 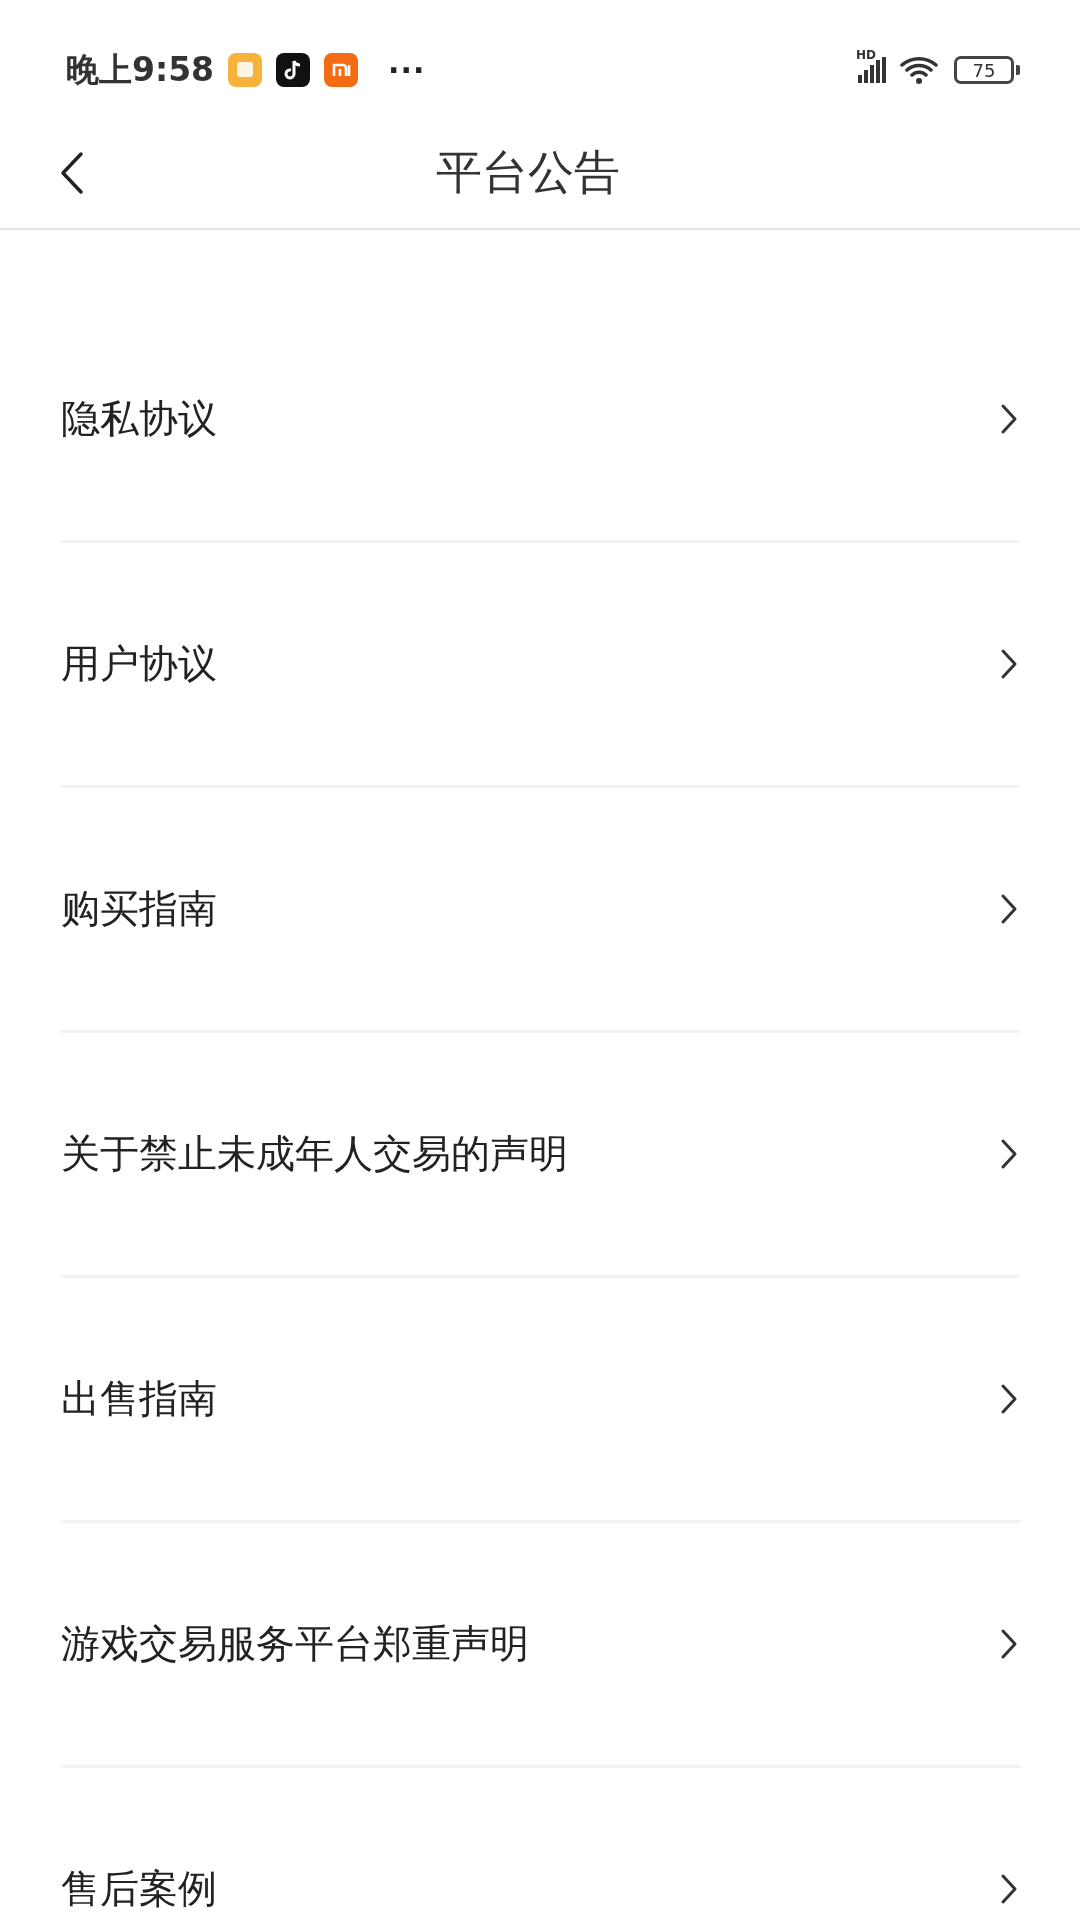 I want to click on notification-more: ···, so click(x=407, y=70).